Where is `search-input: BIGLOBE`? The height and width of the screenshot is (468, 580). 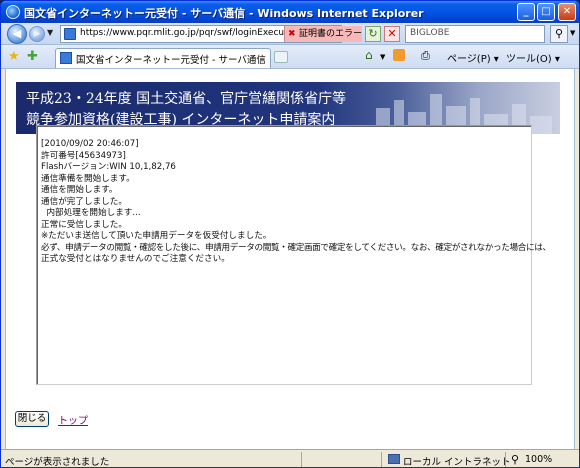
search-input: BIGLOBE is located at coordinates (475, 34).